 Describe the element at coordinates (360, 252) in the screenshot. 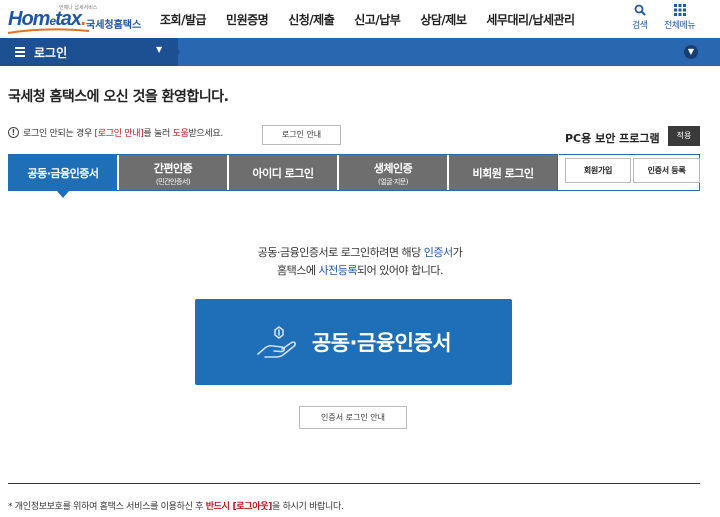

I see `description-line-1: 공동·금융인증서로 로그인하려면 해당 인증서가` at that location.